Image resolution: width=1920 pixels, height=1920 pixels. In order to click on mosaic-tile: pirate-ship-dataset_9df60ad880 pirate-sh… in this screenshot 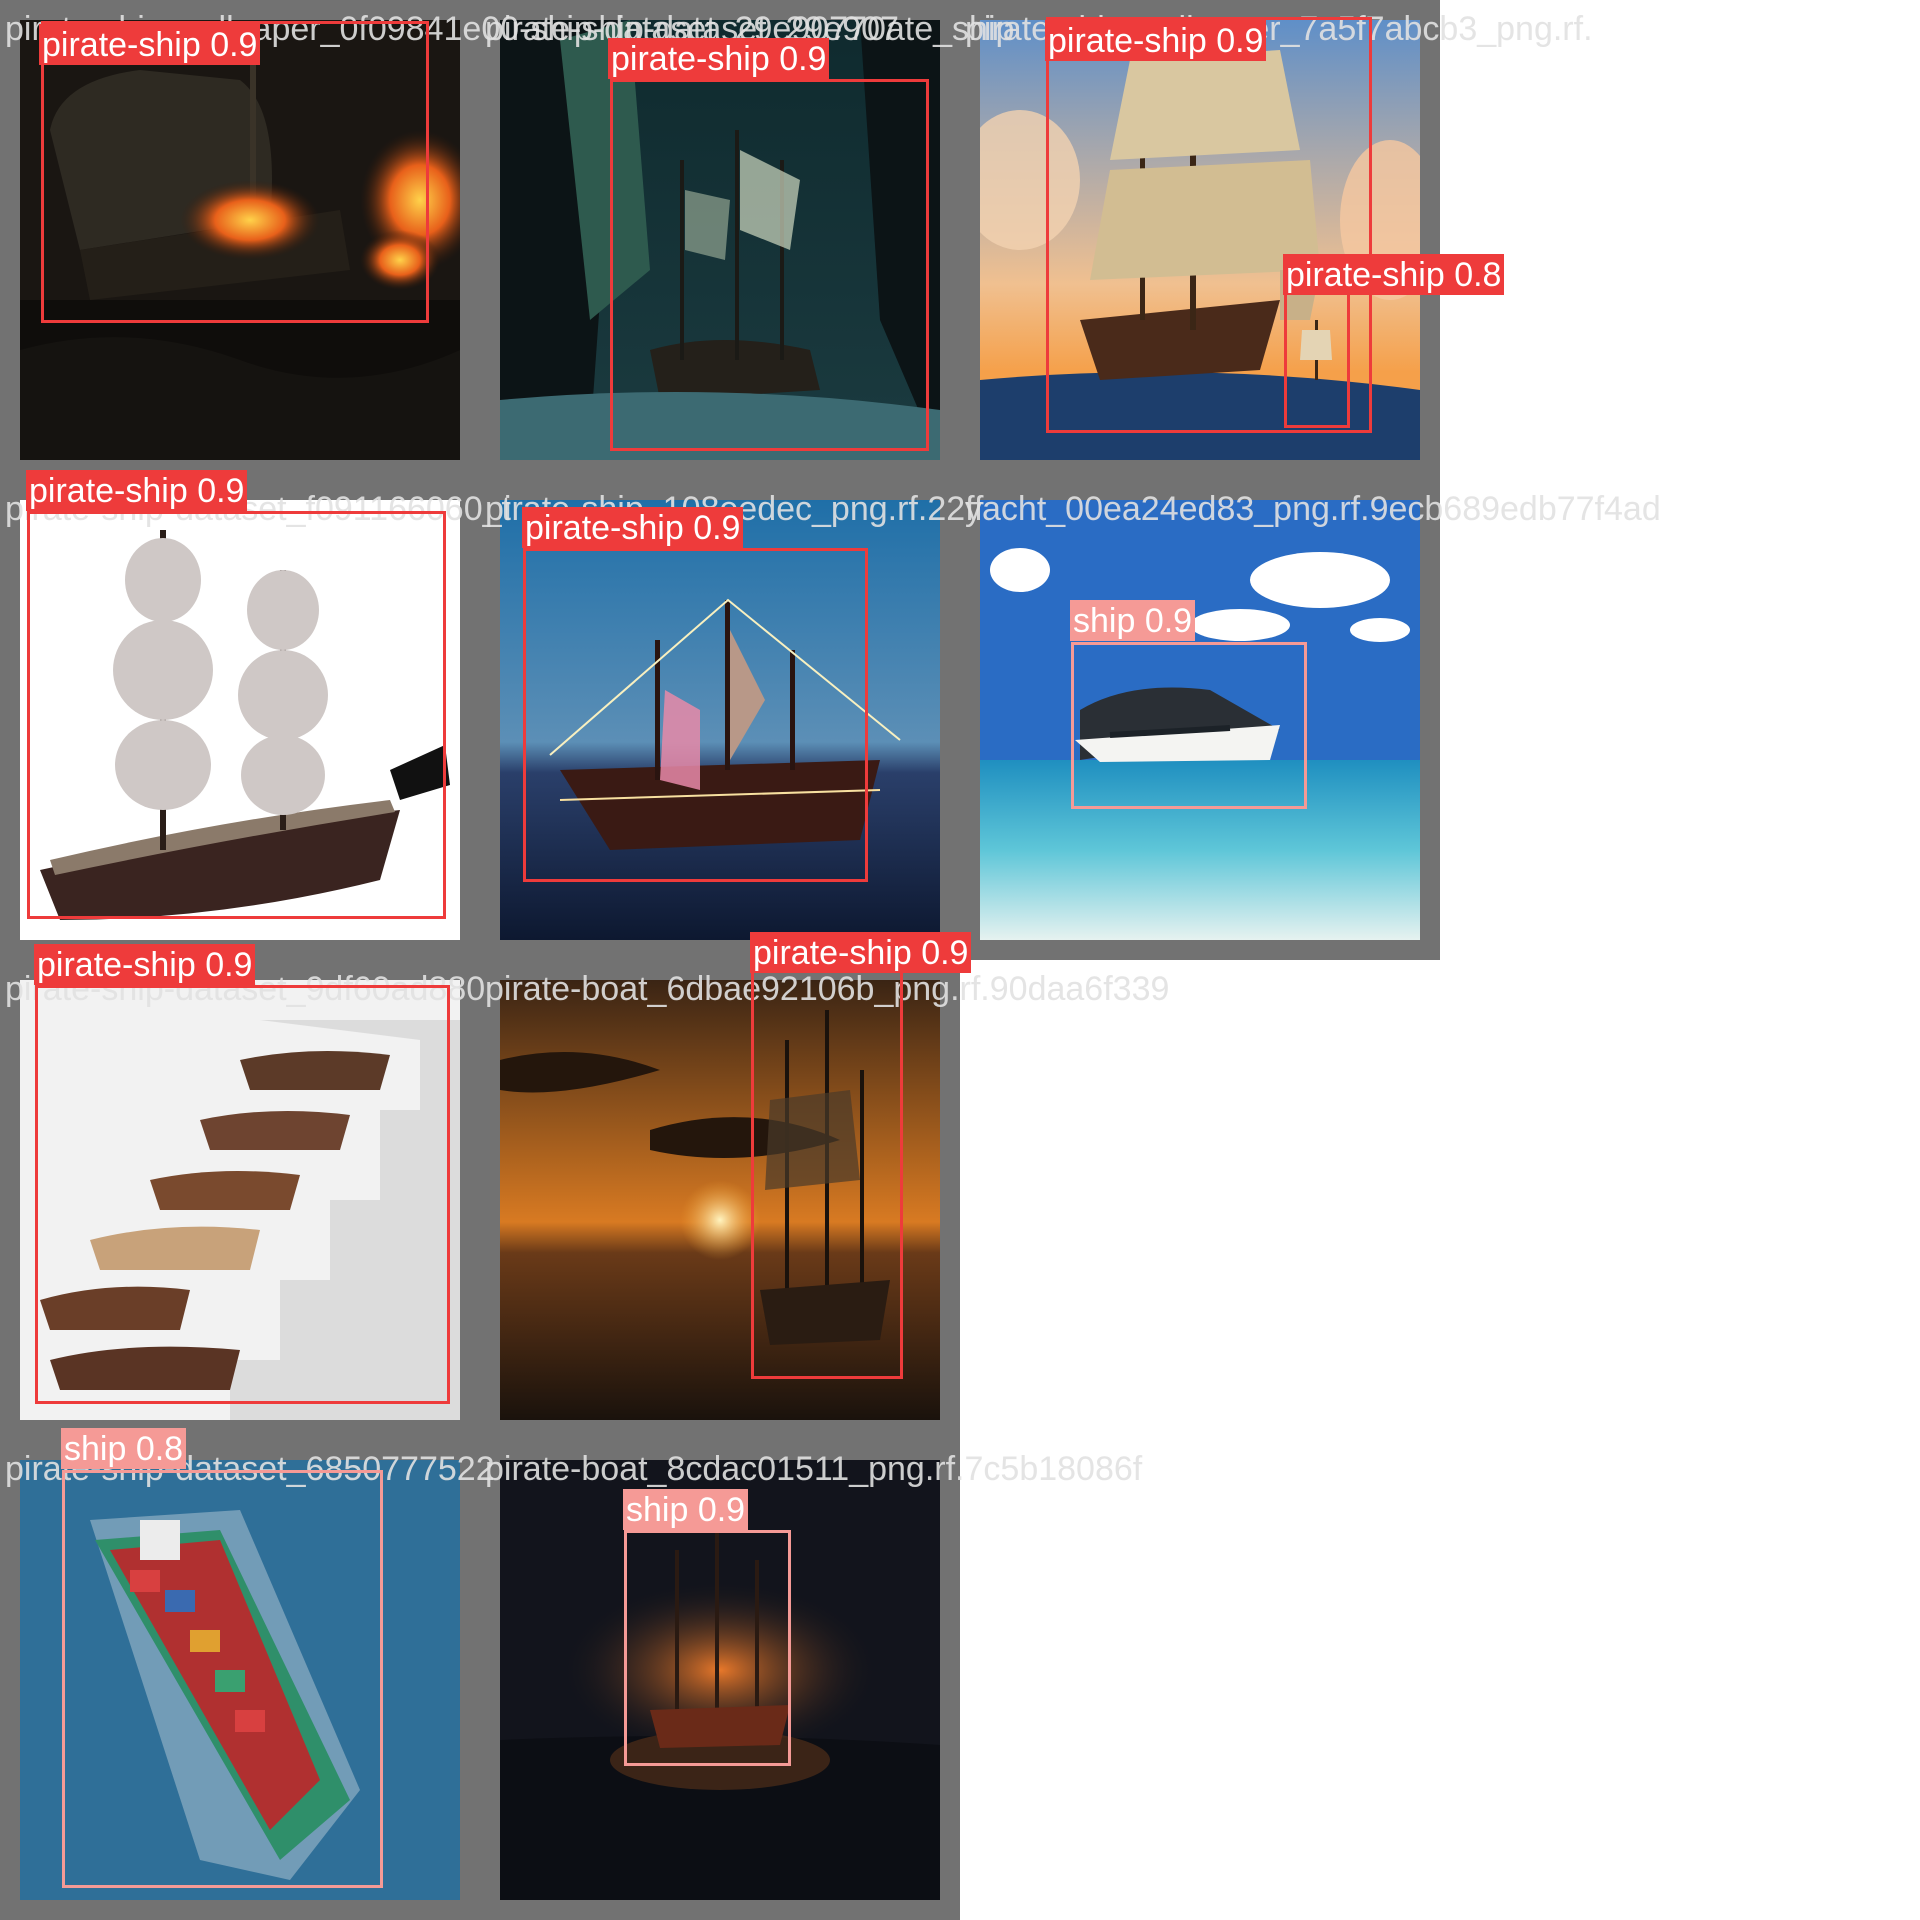, I will do `click(242, 1192)`.